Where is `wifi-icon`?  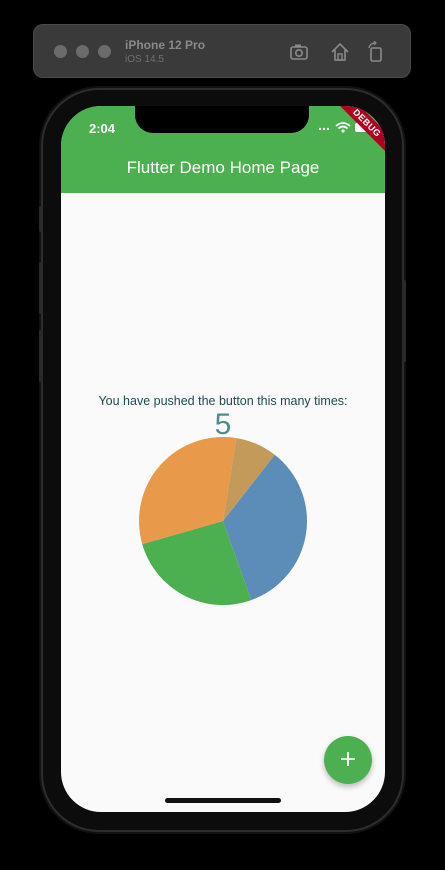
wifi-icon is located at coordinates (343, 127).